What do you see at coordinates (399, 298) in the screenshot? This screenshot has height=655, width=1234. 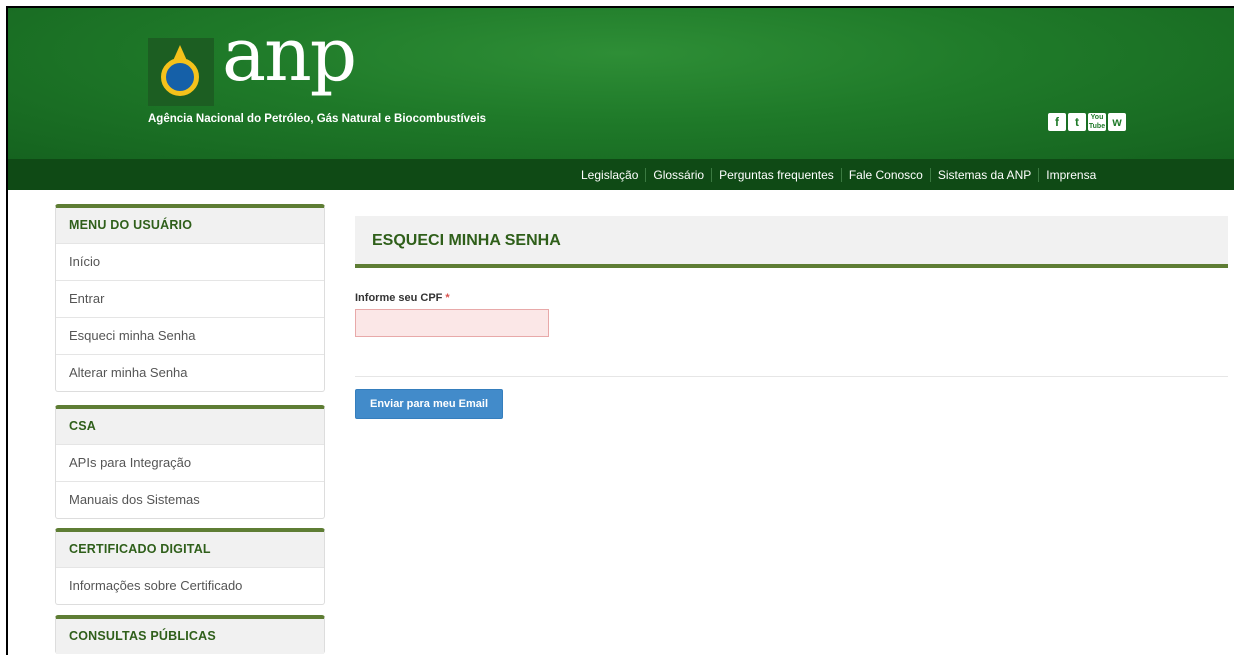 I see `cpf-label-text: Informe seu CPF` at bounding box center [399, 298].